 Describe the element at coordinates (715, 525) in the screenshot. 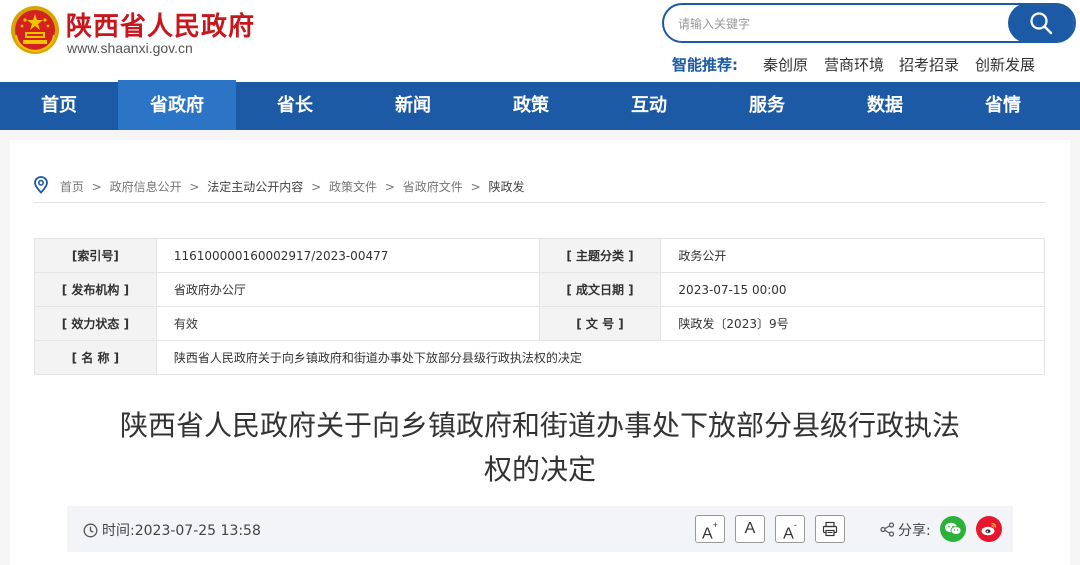

I see `font-increase-sup: +` at that location.